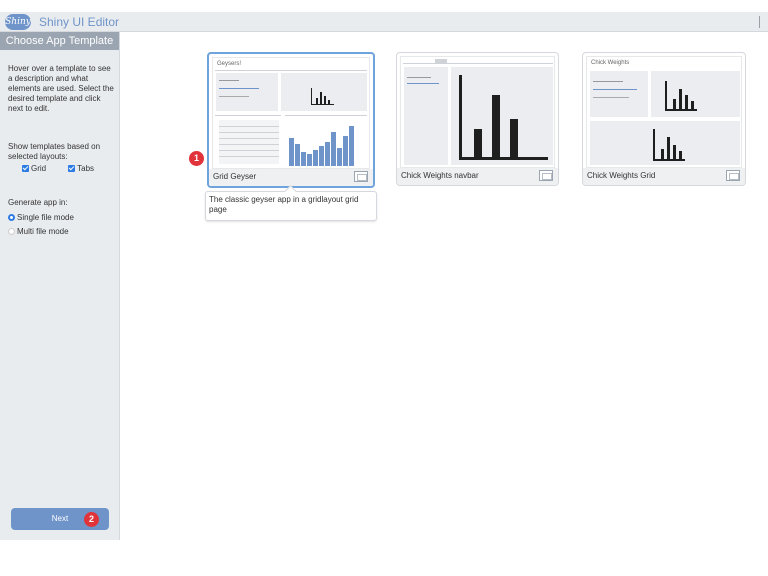  Describe the element at coordinates (664, 112) in the screenshot. I see `chick-weights-grid-thumbnail: Chick Weights` at that location.